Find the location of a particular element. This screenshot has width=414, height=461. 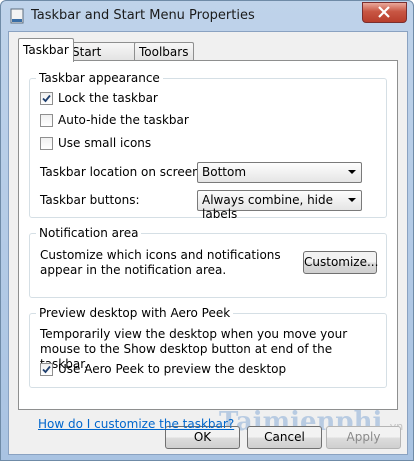

autohide-checkbox: Auto-hide the taskbar is located at coordinates (114, 120).